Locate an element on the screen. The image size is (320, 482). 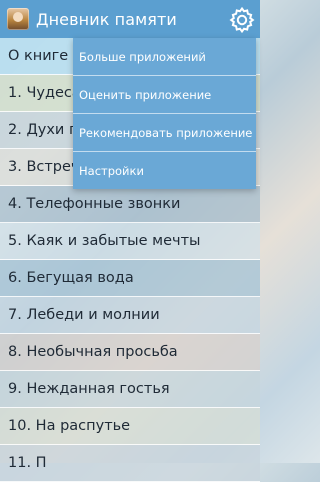
list-item: 11. П is located at coordinates (130, 463).